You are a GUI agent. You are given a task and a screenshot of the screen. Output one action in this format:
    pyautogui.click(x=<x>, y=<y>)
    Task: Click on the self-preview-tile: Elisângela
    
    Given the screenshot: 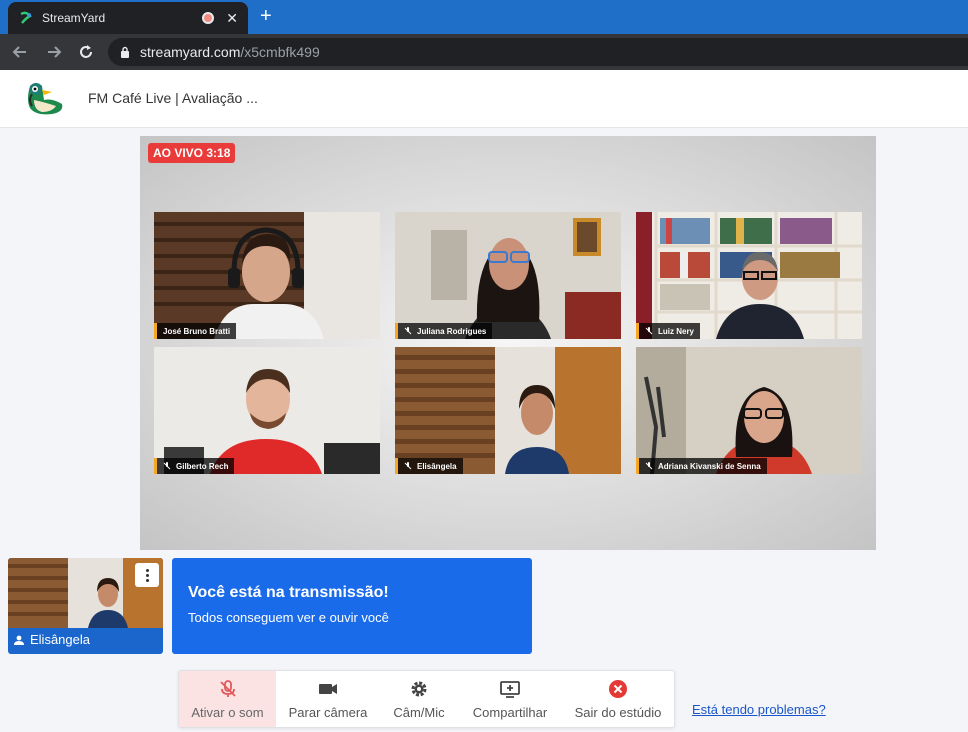 What is the action you would take?
    pyautogui.click(x=85, y=606)
    